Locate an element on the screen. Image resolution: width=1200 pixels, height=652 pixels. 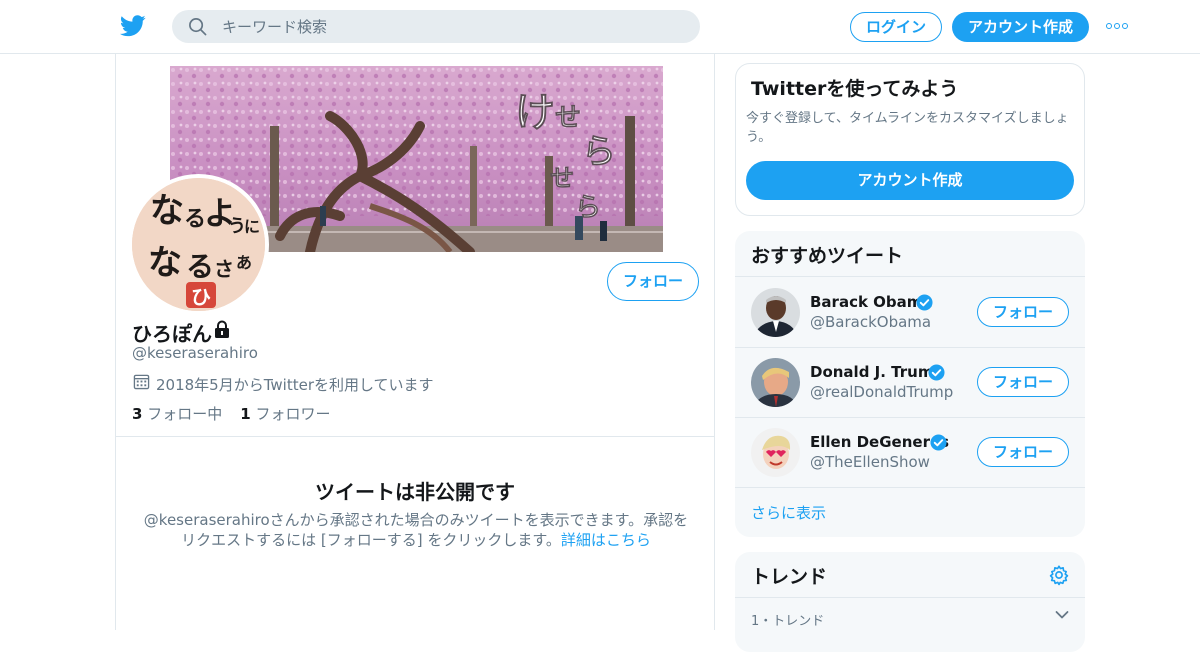
signup-card-body: 今すぐ登録して、タイムラインをカスタマイズしましょう。 is located at coordinates (907, 128).